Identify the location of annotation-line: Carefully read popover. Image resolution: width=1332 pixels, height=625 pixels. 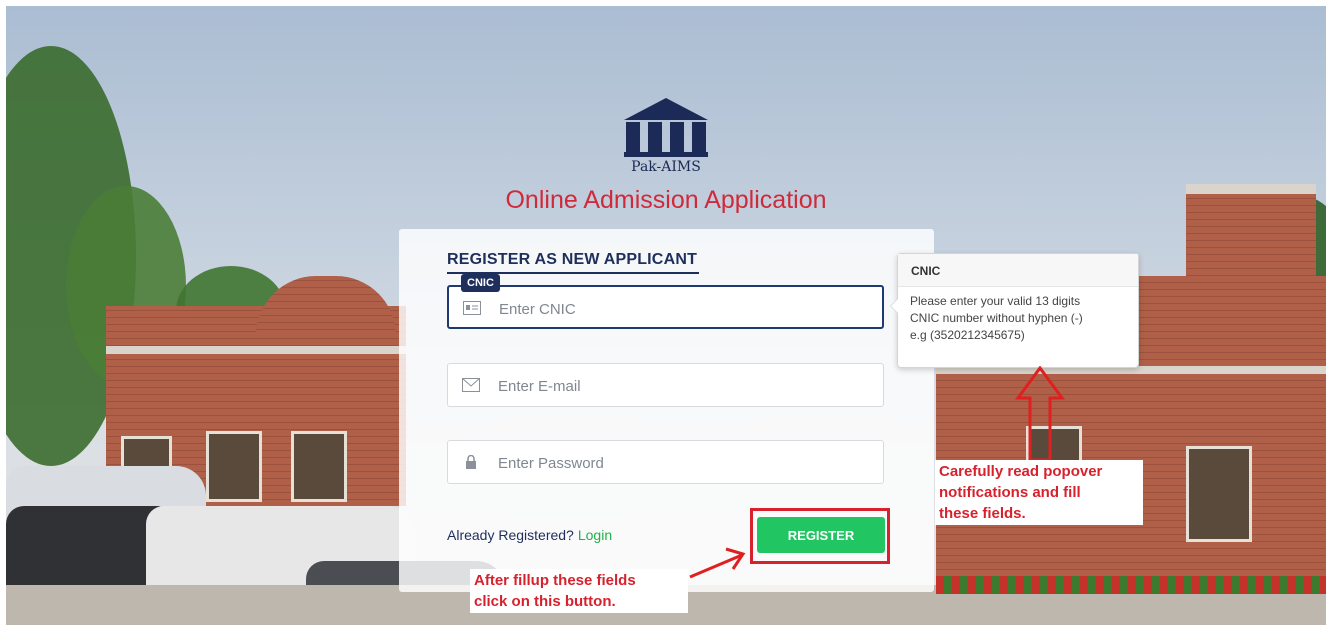
(1021, 471).